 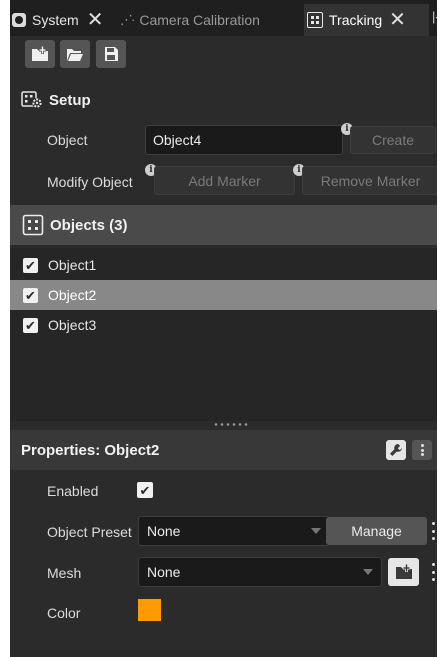 What do you see at coordinates (356, 20) in the screenshot?
I see `tab-tracking-label: Tracking` at bounding box center [356, 20].